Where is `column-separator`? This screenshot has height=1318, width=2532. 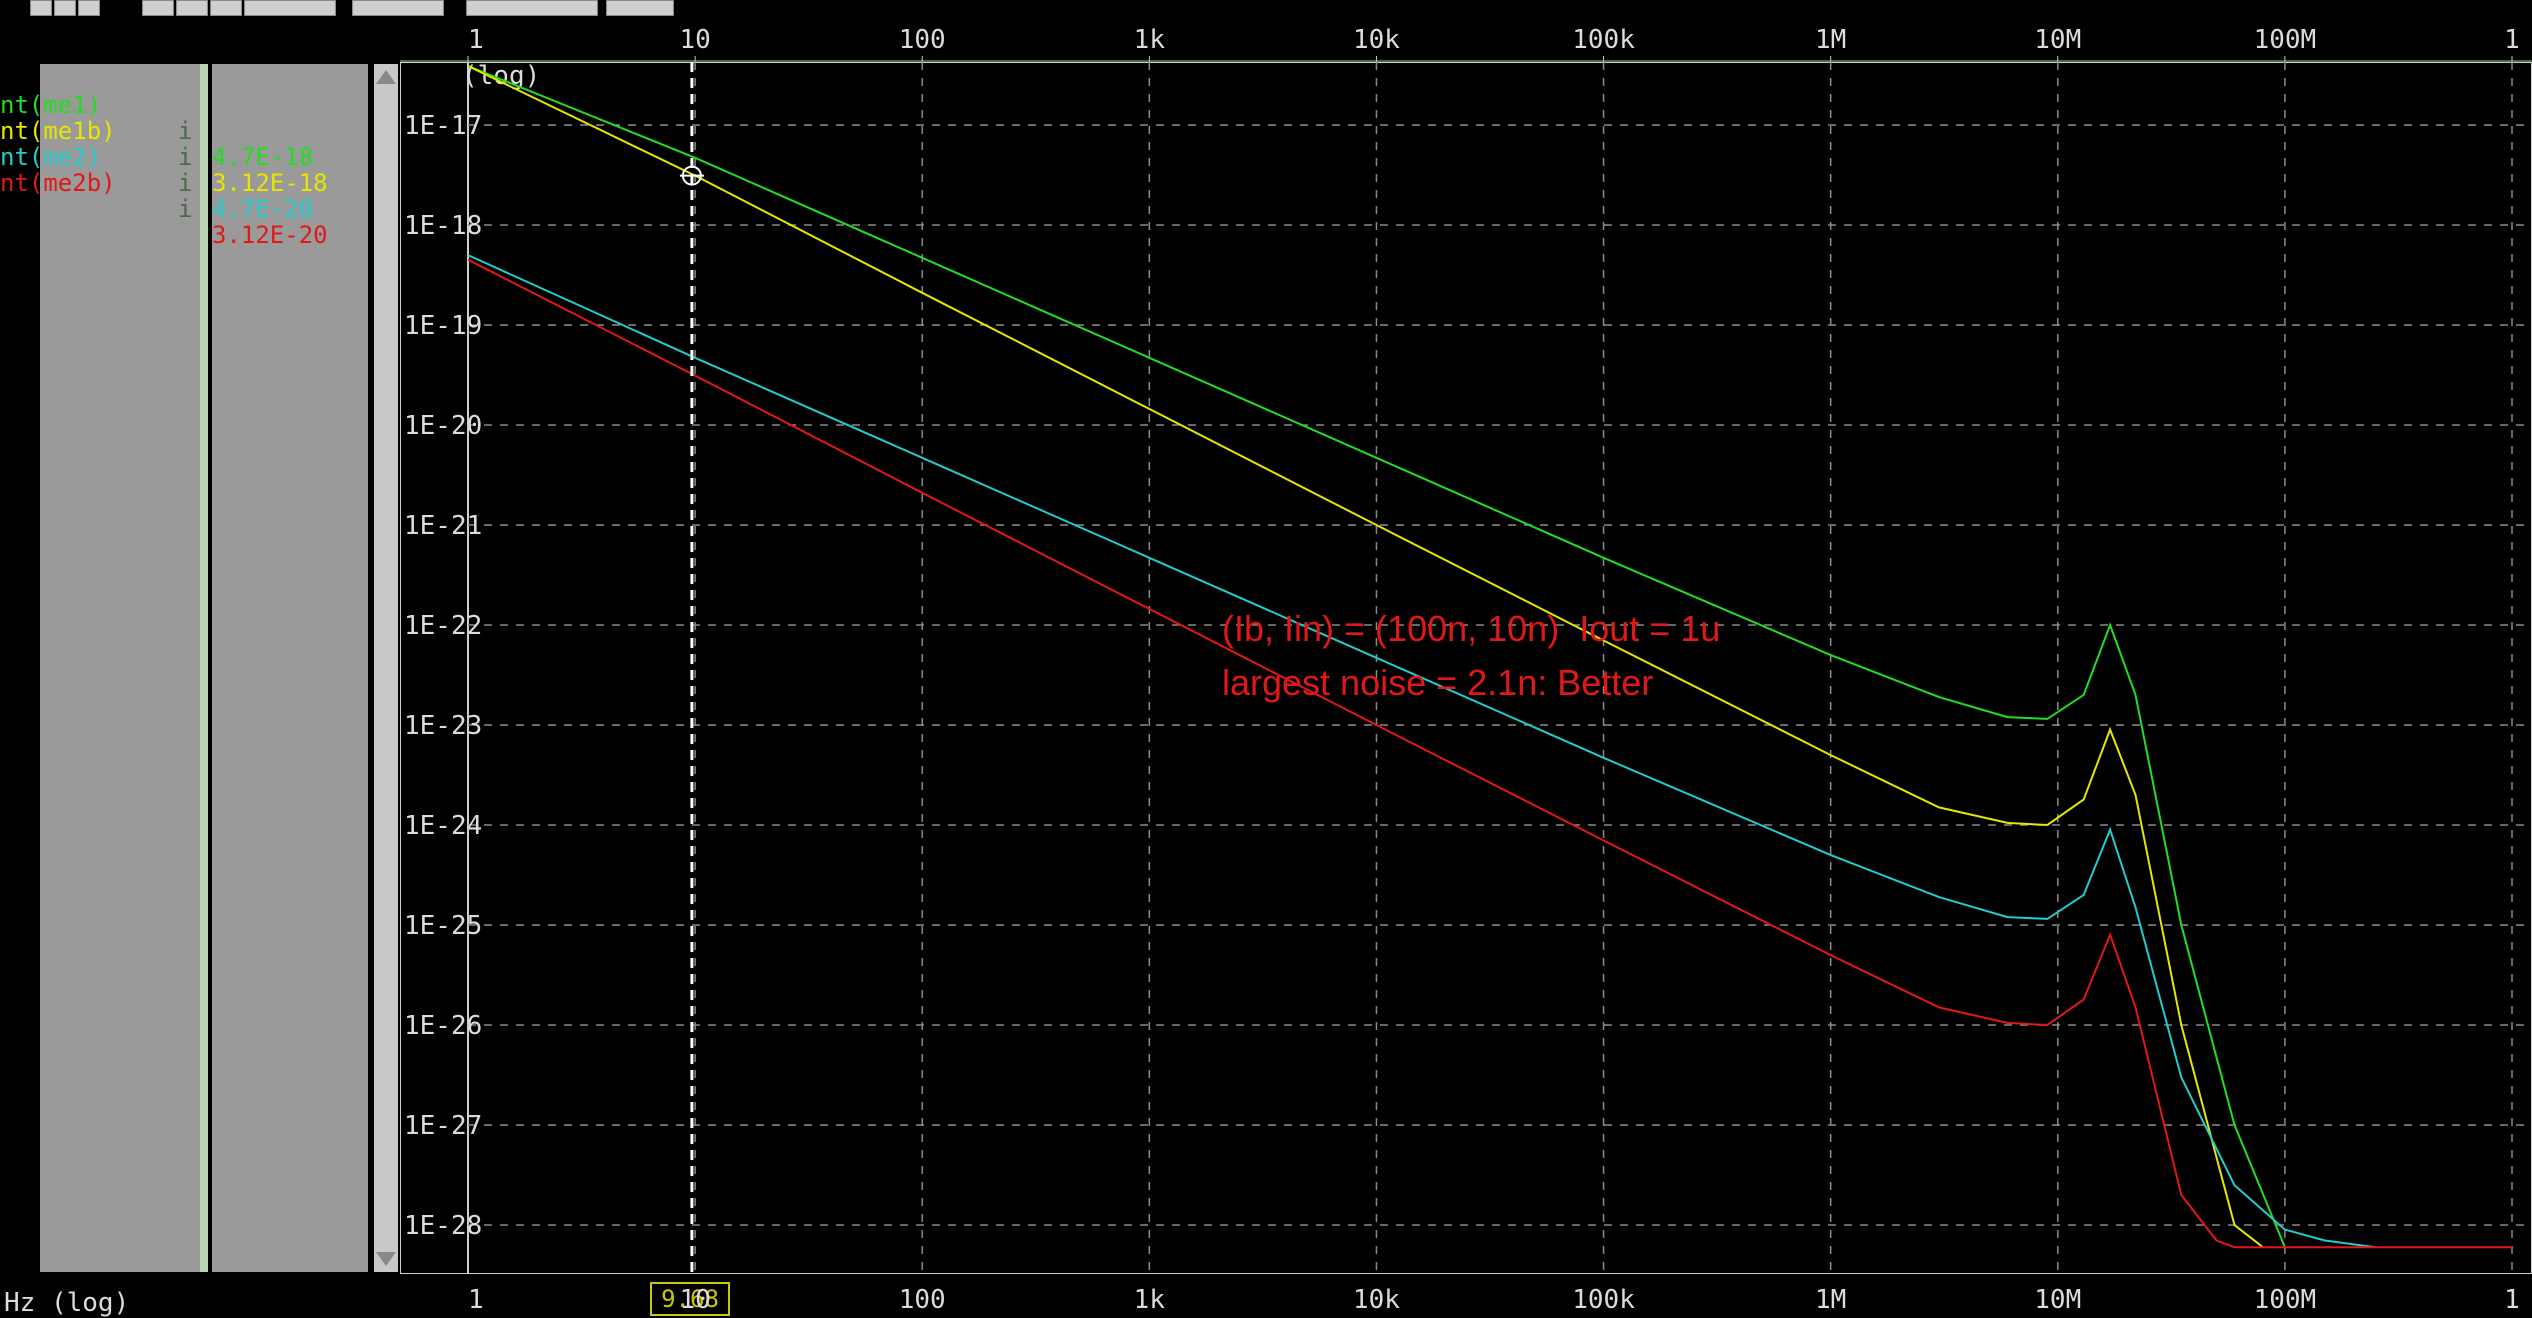 column-separator is located at coordinates (204, 668).